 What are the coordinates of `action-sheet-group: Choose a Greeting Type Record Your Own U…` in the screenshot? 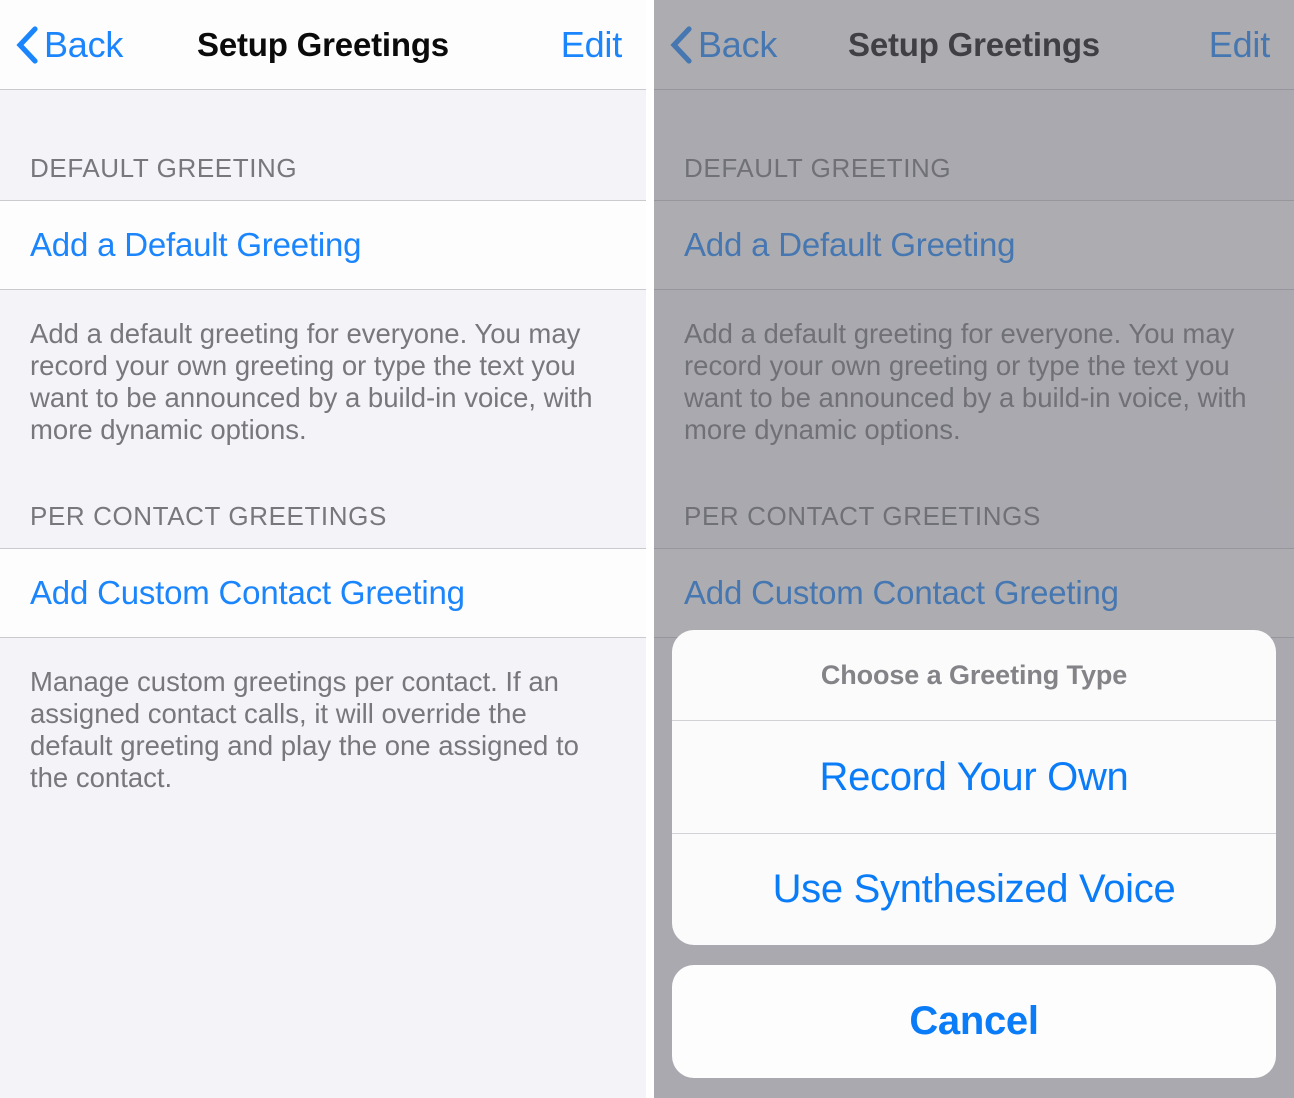 It's located at (974, 787).